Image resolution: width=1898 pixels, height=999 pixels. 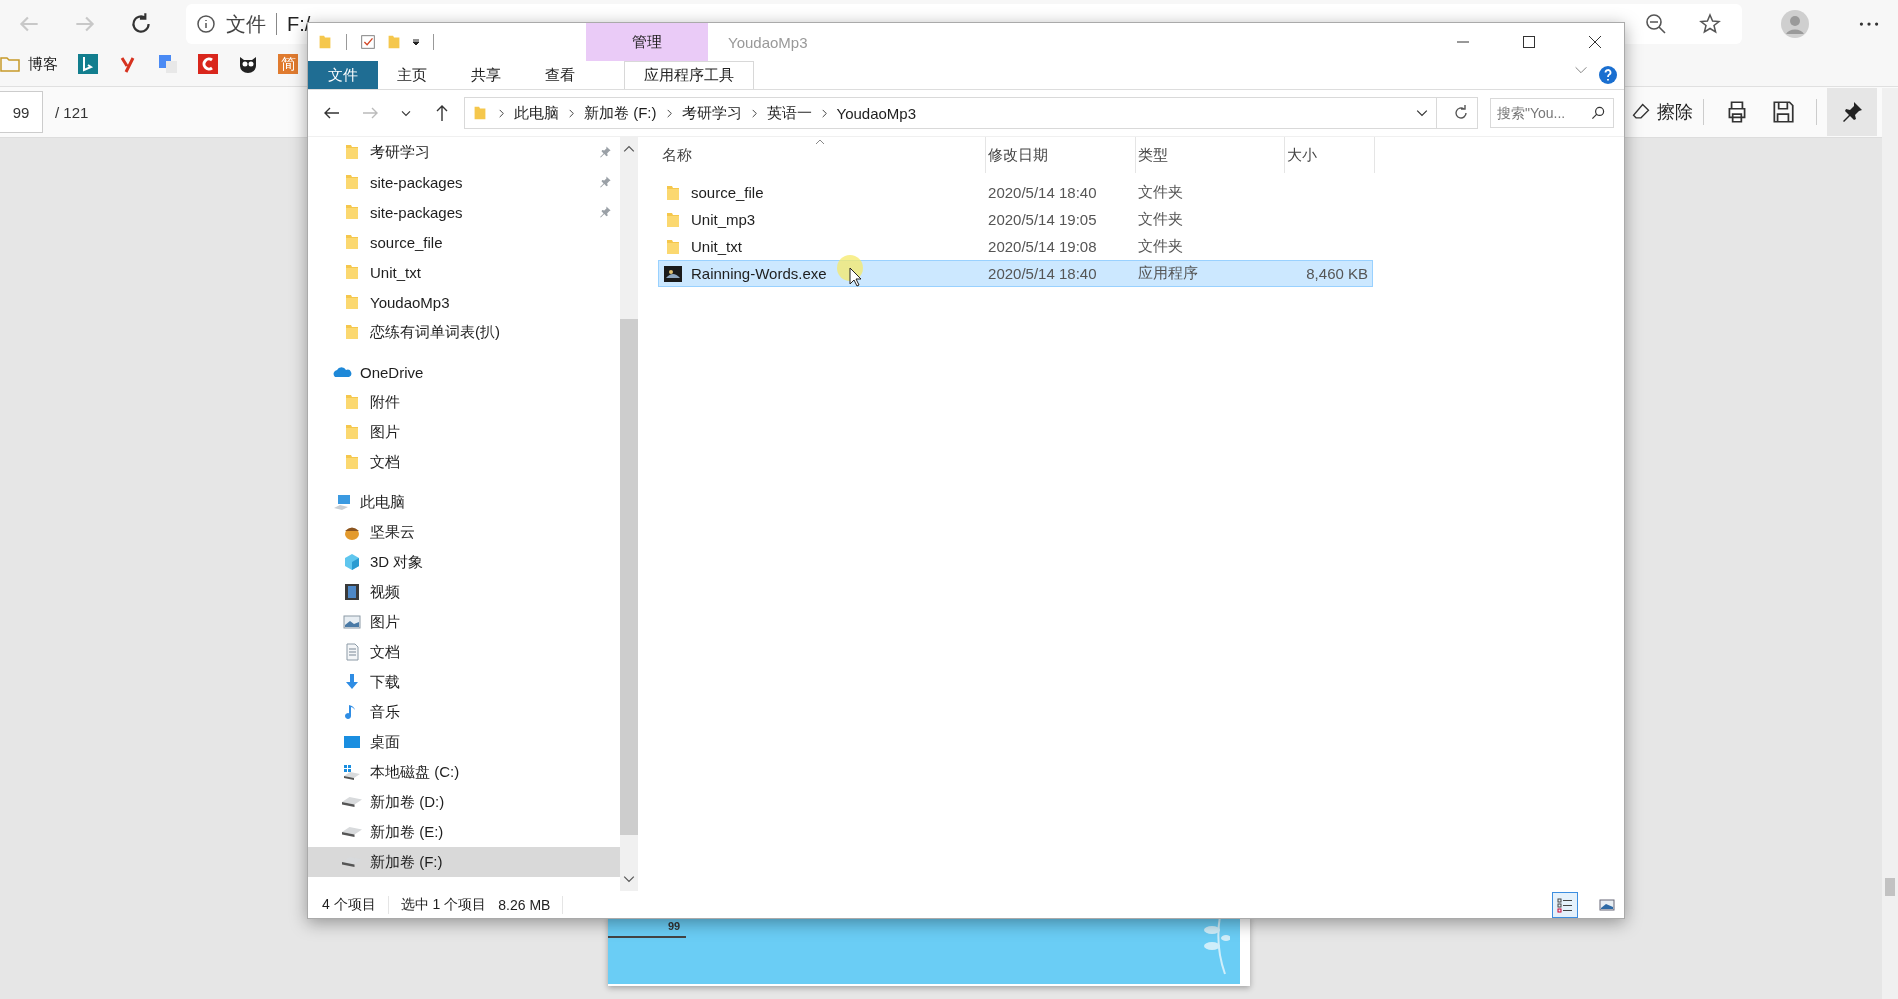 I want to click on context-group-label: 管理, so click(x=647, y=42).